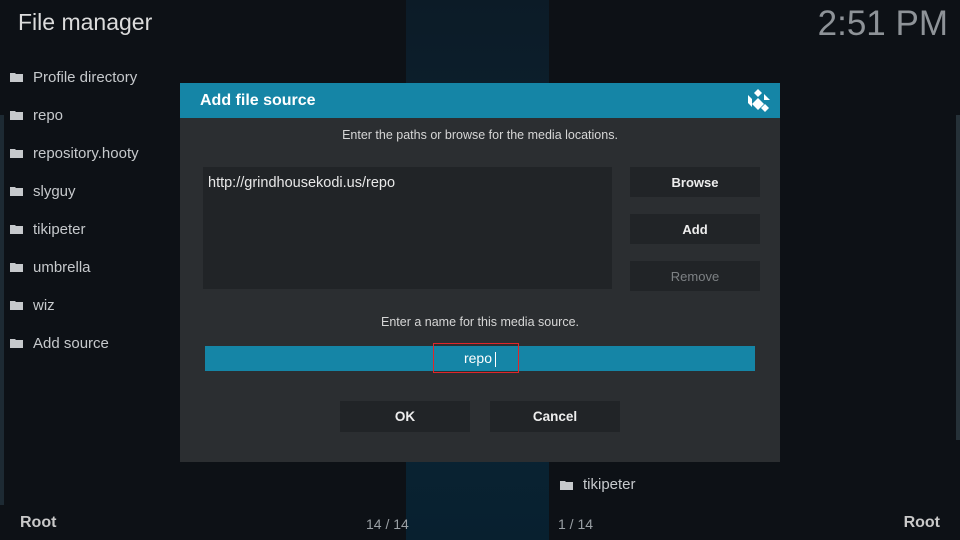 The width and height of the screenshot is (960, 540). I want to click on sidebar-item-add-source: Add source, so click(74, 343).